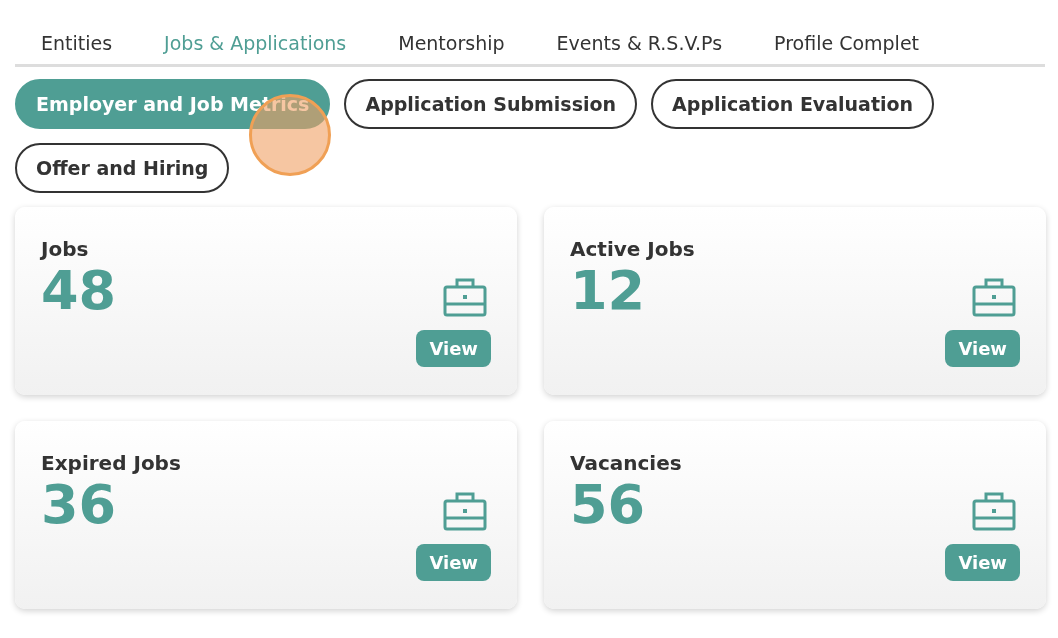  Describe the element at coordinates (111, 463) in the screenshot. I see `card-title: Expired Jobs` at that location.